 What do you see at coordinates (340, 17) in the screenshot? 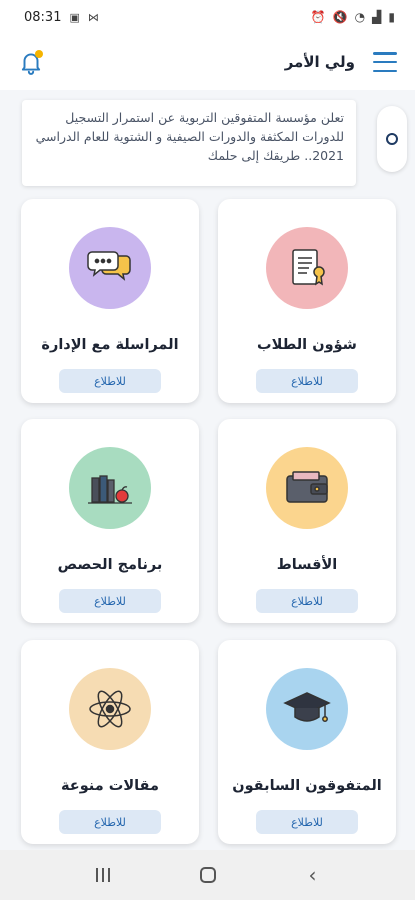
I see `mute-icon: 🔇` at bounding box center [340, 17].